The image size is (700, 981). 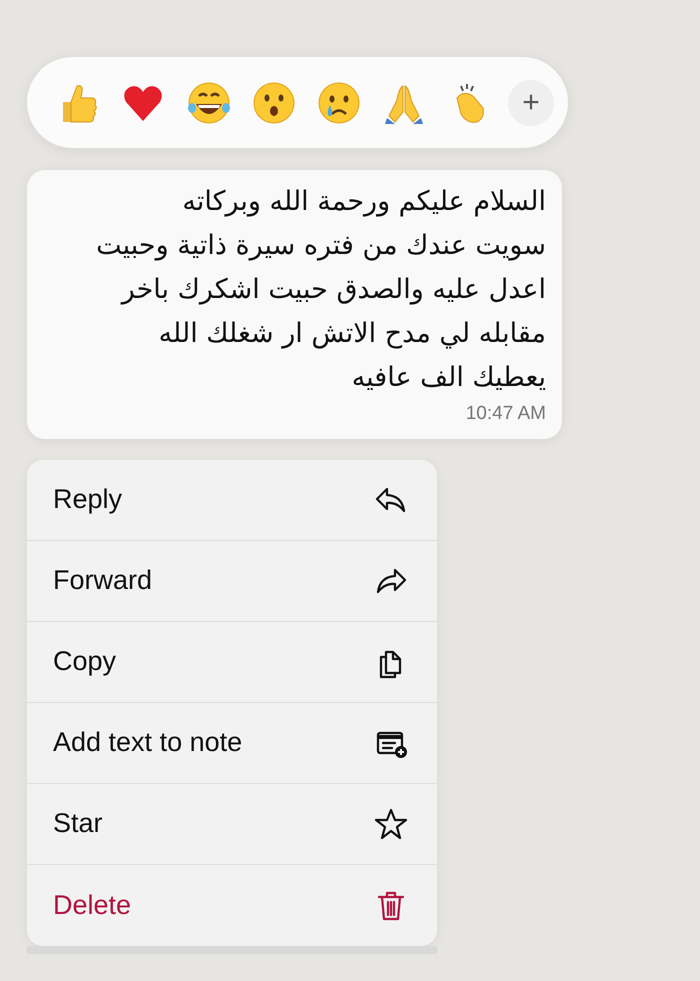 What do you see at coordinates (273, 103) in the screenshot?
I see `surprised-face-icon` at bounding box center [273, 103].